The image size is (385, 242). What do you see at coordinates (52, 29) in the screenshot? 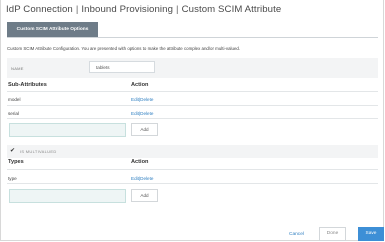
I see `tab-custom-scim-attribute-options: Custom SCIM Attribute Options` at bounding box center [52, 29].